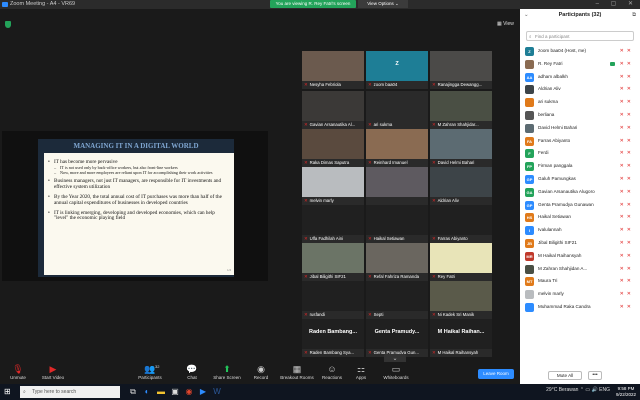 This screenshot has width=640, height=400. I want to click on leave-room-button: Leave Room, so click(496, 374).